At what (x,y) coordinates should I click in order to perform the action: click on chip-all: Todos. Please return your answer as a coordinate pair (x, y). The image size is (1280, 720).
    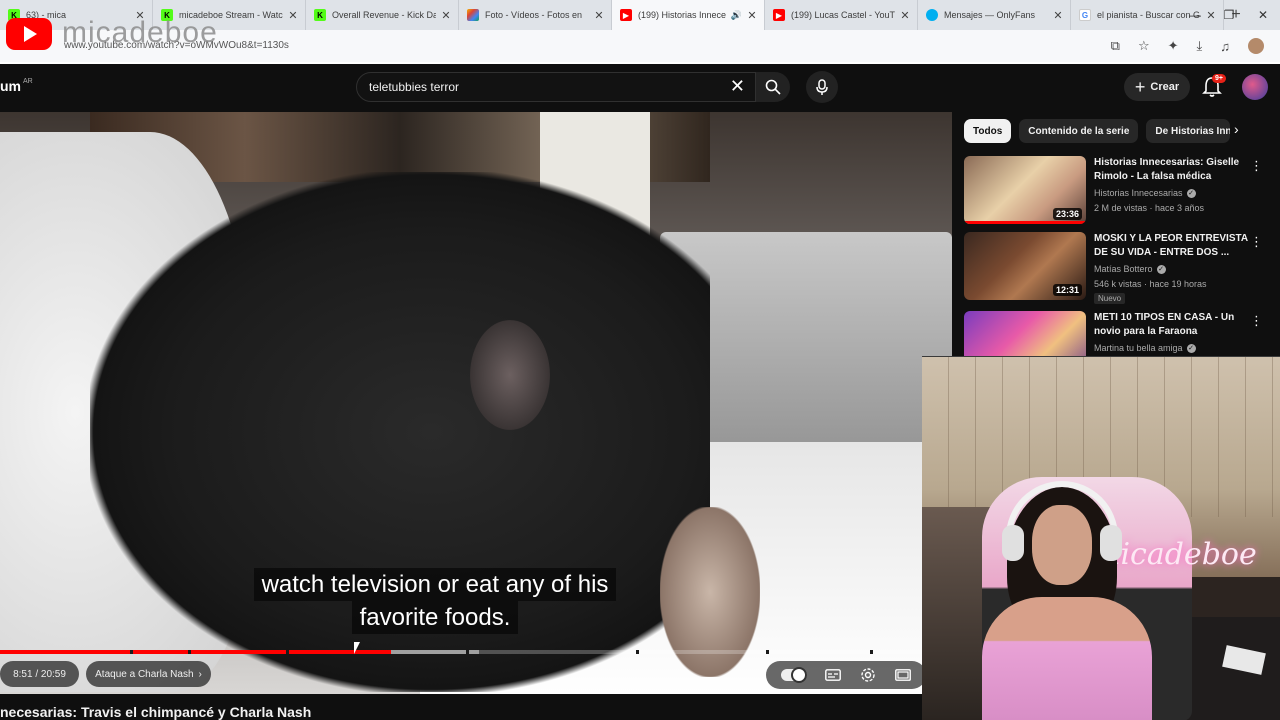
    Looking at the image, I should click on (988, 131).